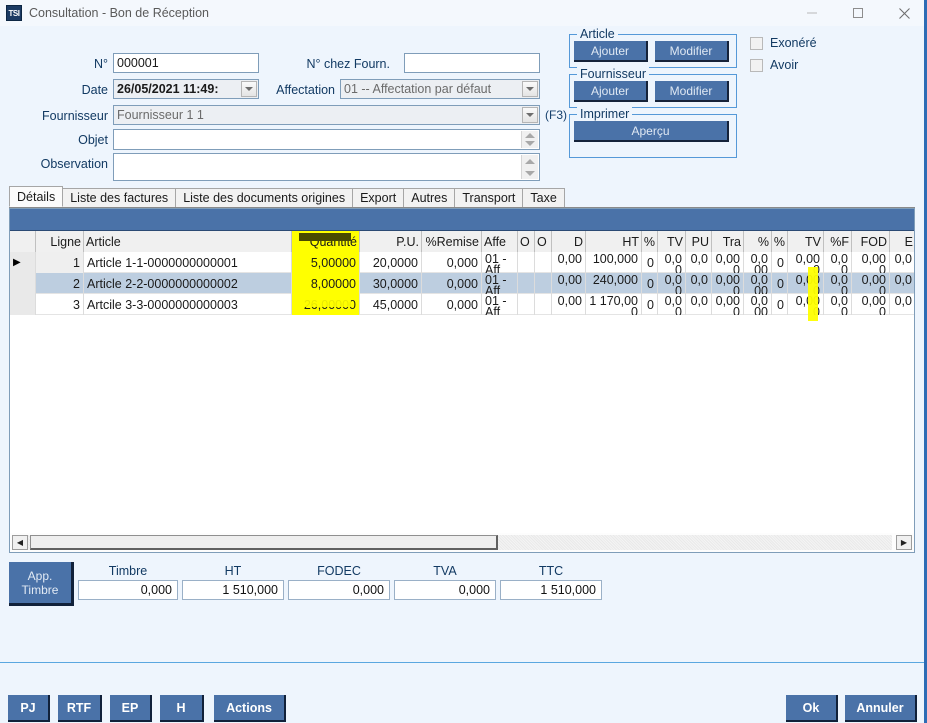 The height and width of the screenshot is (723, 927). Describe the element at coordinates (774, 65) in the screenshot. I see `avoir-checkbox-row: Avoir` at that location.